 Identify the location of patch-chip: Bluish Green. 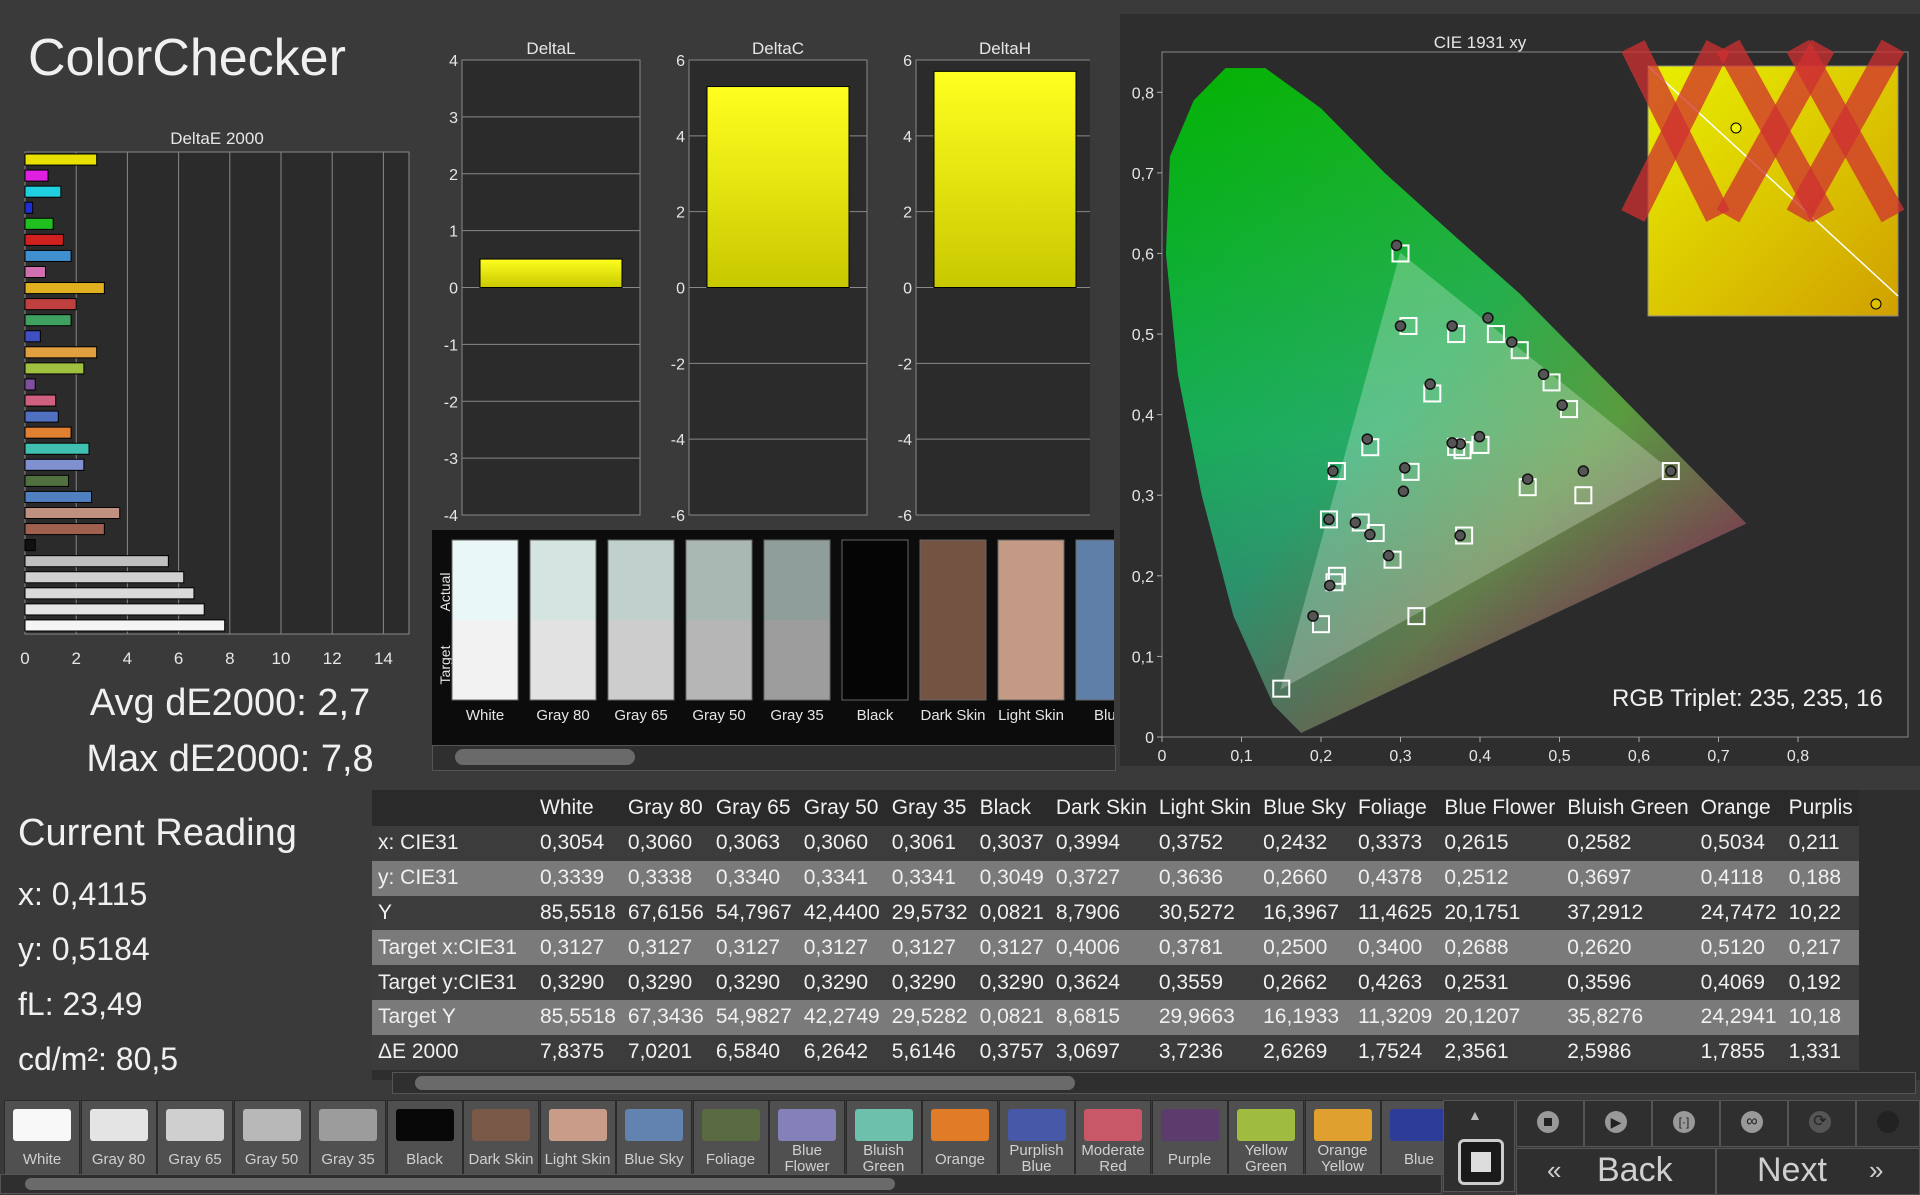
(883, 1138).